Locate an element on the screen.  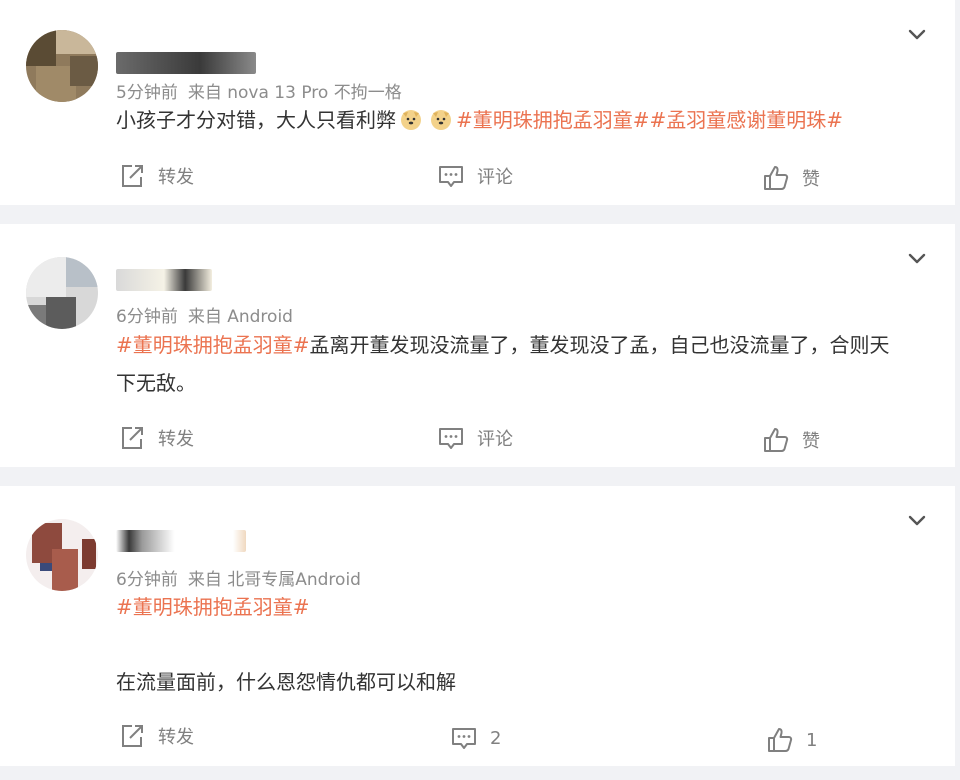
comment-button: 2 is located at coordinates (475, 738).